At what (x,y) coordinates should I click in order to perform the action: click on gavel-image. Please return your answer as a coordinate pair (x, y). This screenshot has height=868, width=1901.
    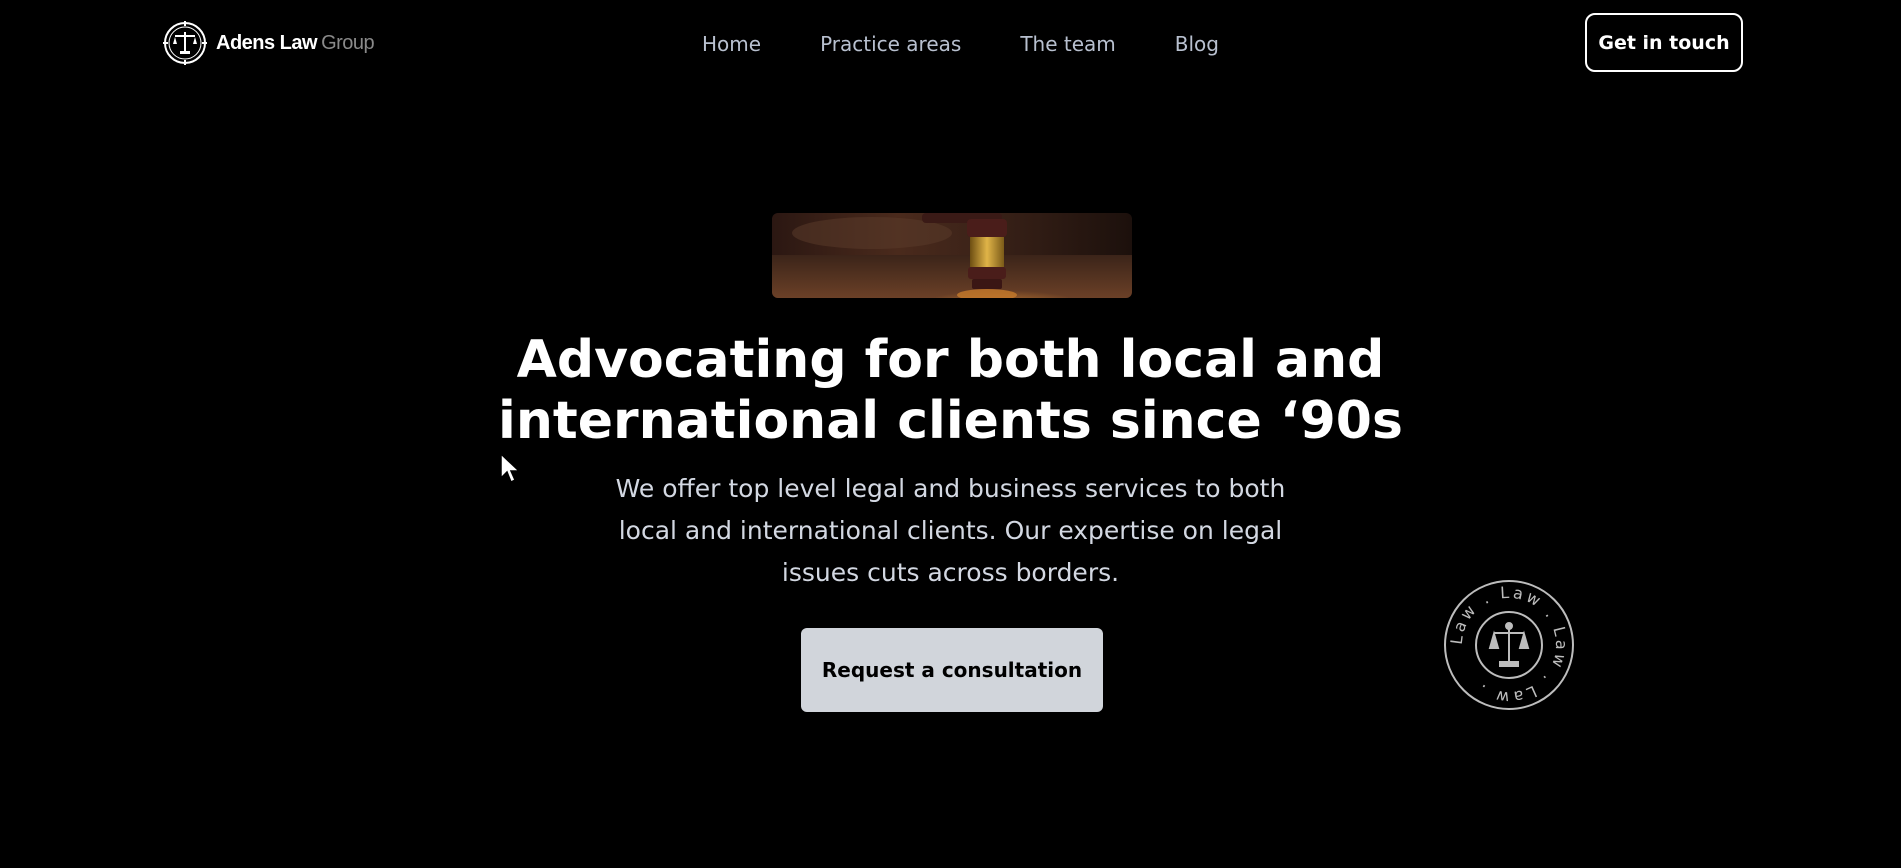
    Looking at the image, I should click on (952, 255).